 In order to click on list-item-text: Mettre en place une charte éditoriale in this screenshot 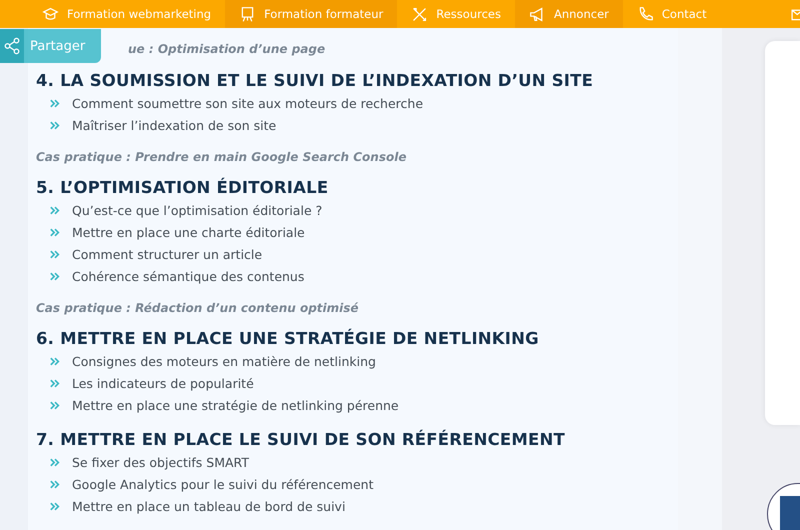, I will do `click(188, 232)`.